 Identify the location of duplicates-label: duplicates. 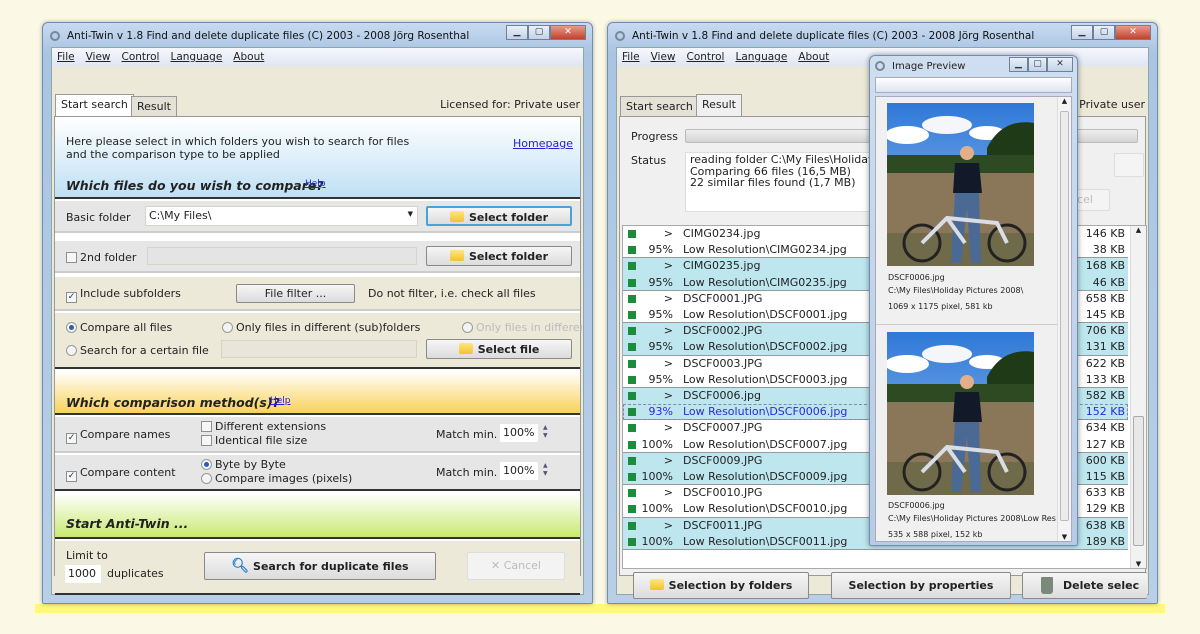
(135, 573).